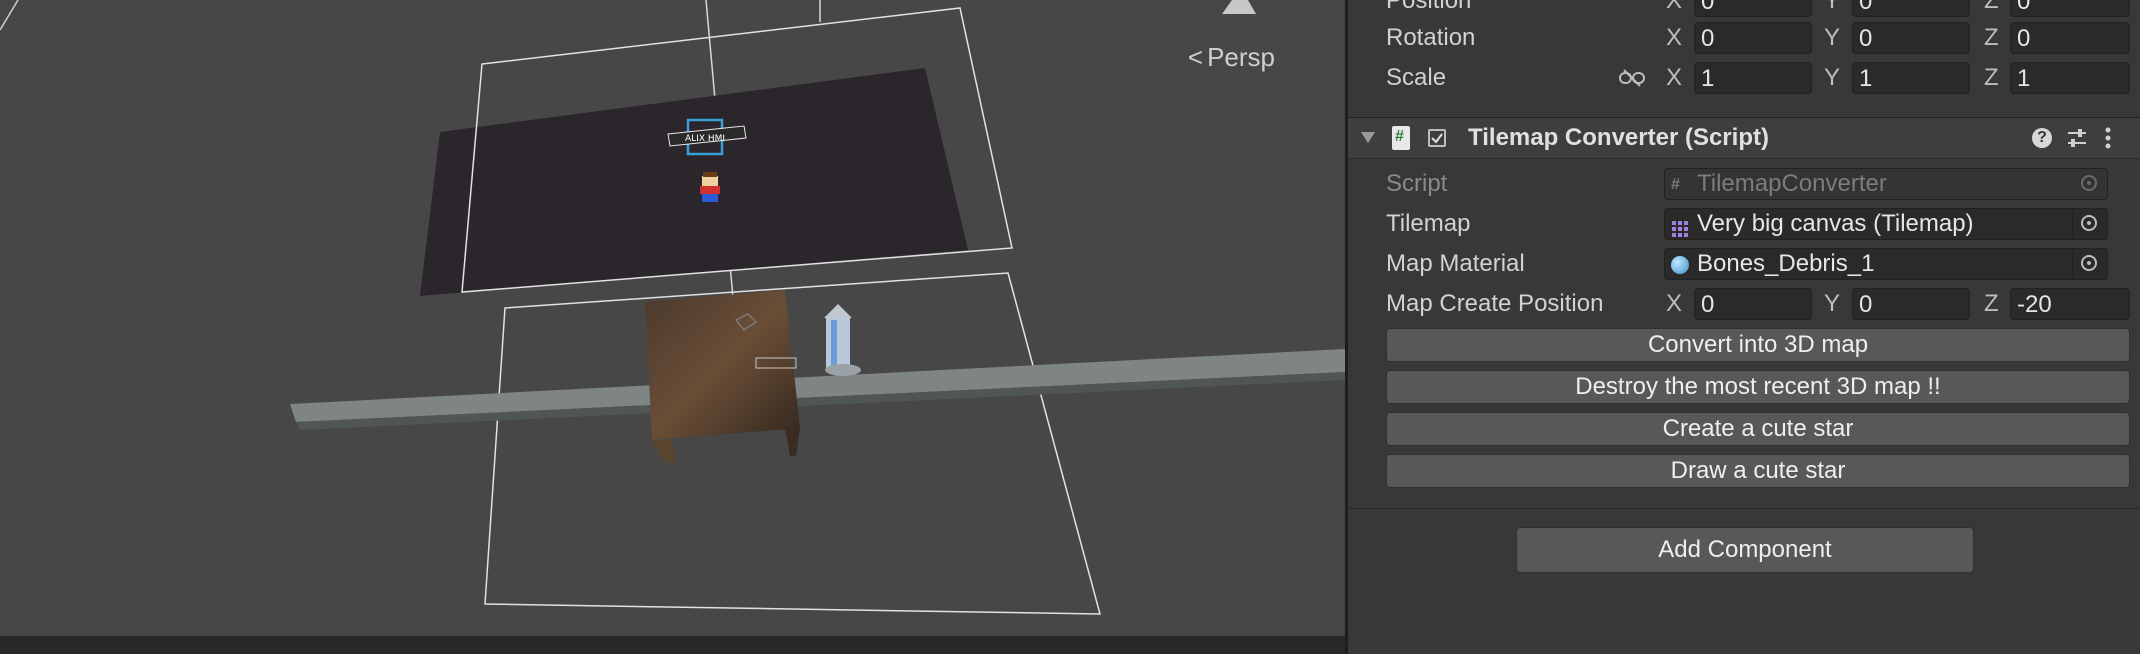 This screenshot has height=654, width=2140. I want to click on script-label: Script, so click(1417, 183).